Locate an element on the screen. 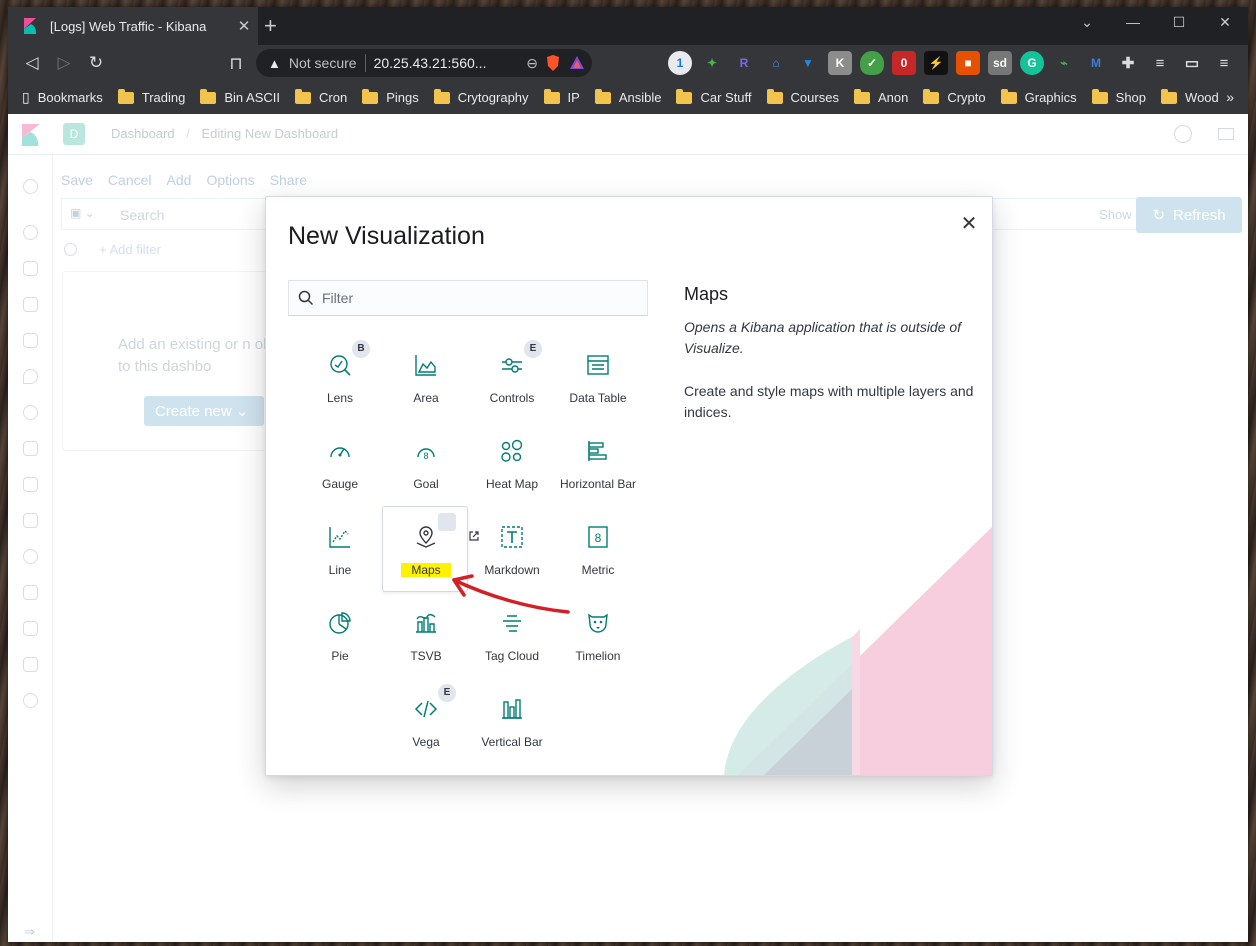  viz-card-line: Line is located at coordinates (339, 549).